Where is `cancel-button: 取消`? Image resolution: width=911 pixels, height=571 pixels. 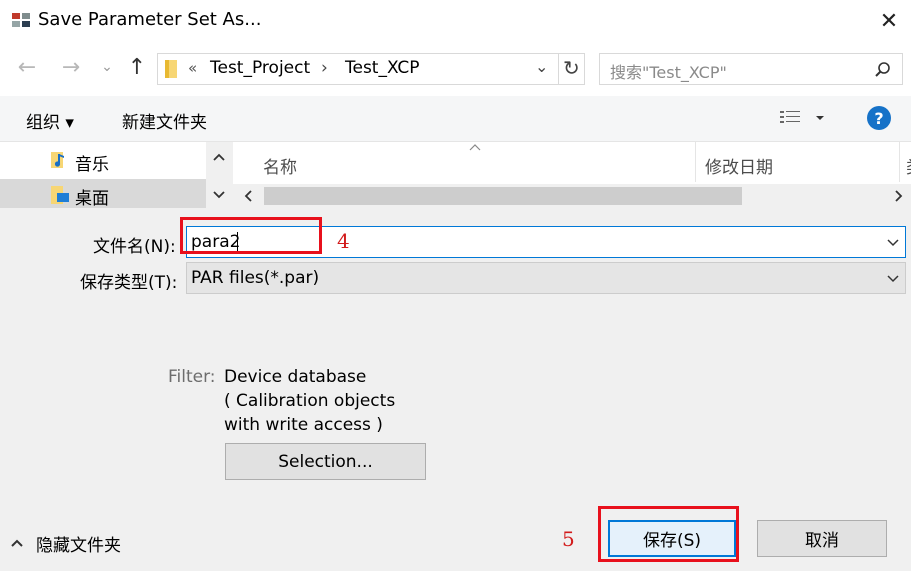 cancel-button: 取消 is located at coordinates (822, 538).